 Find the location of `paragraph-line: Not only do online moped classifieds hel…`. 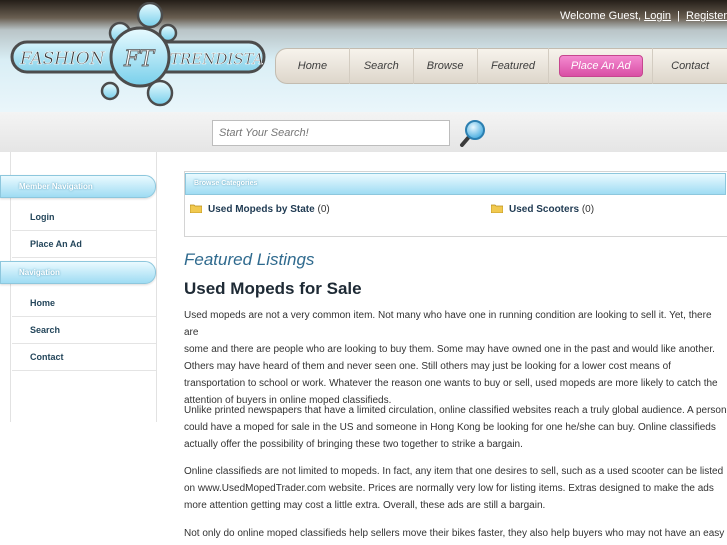

paragraph-line: Not only do online moped classifieds hel… is located at coordinates (454, 533).